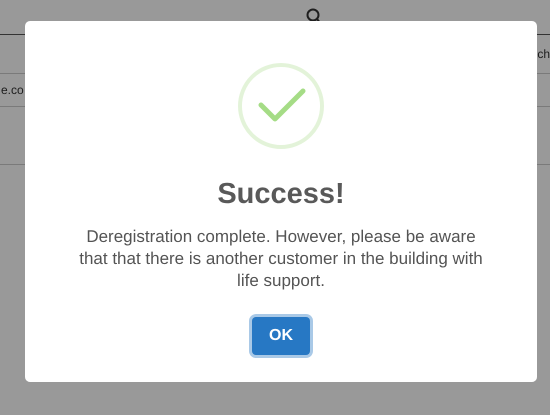 The image size is (550, 415). I want to click on dialog-title: Success!, so click(281, 194).